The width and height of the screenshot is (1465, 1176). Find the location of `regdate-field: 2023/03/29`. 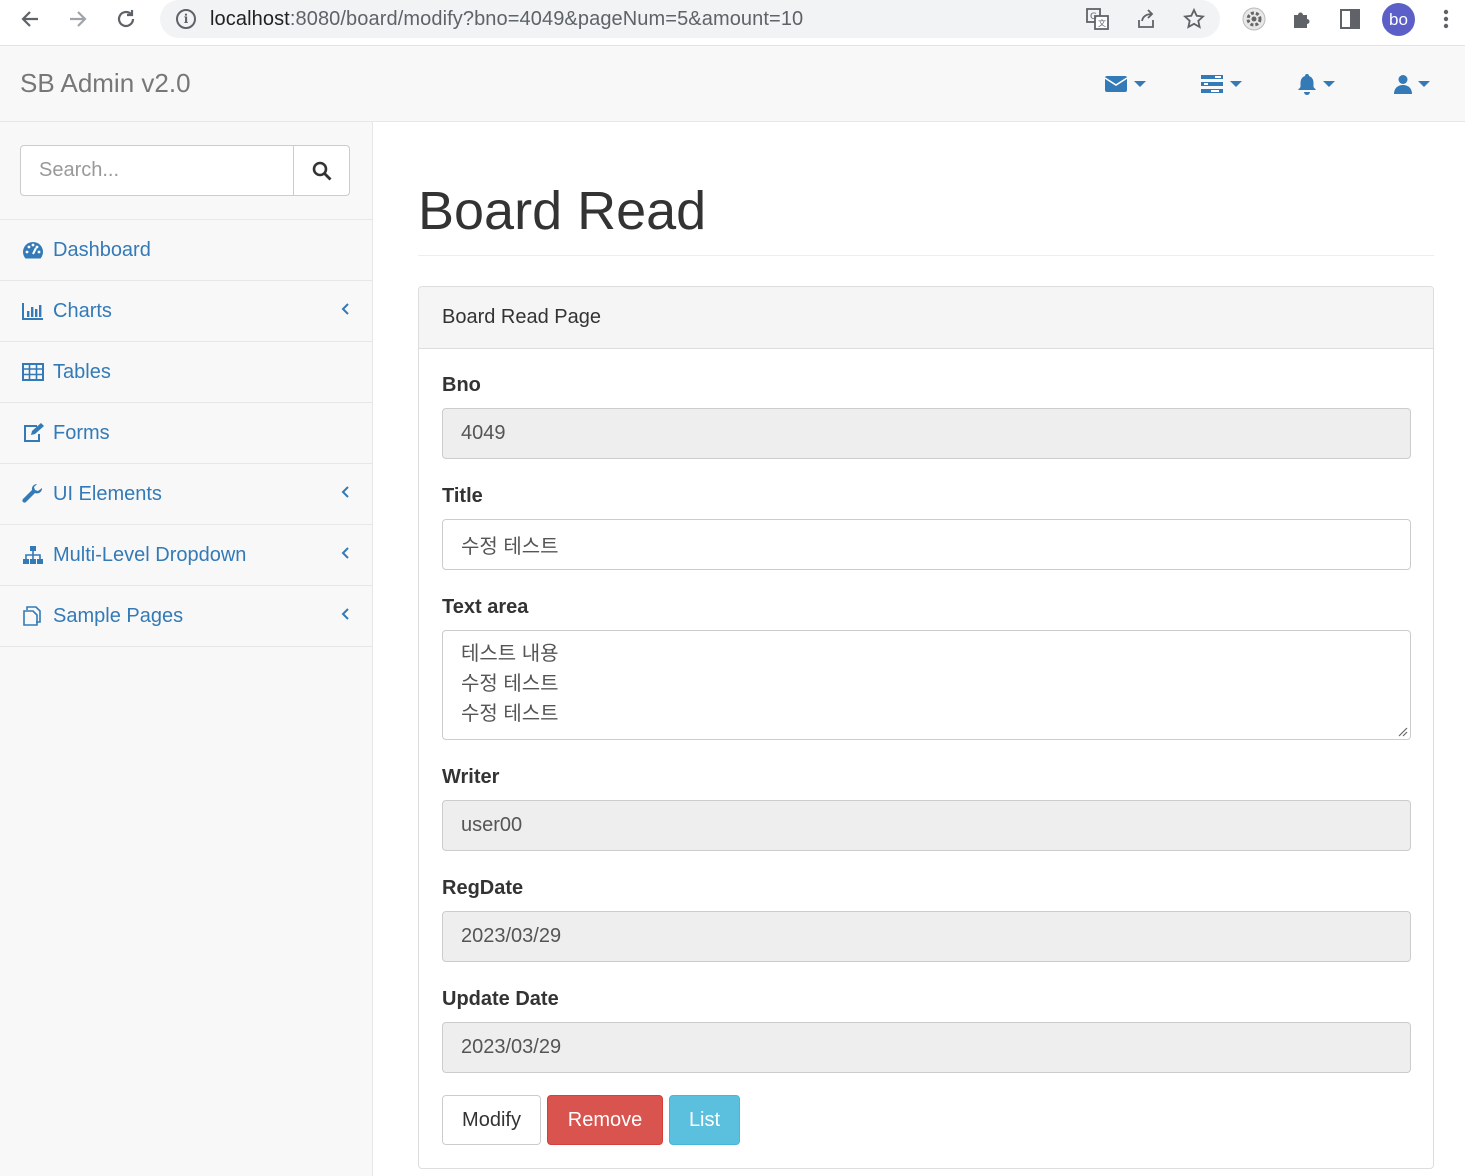

regdate-field: 2023/03/29 is located at coordinates (926, 936).